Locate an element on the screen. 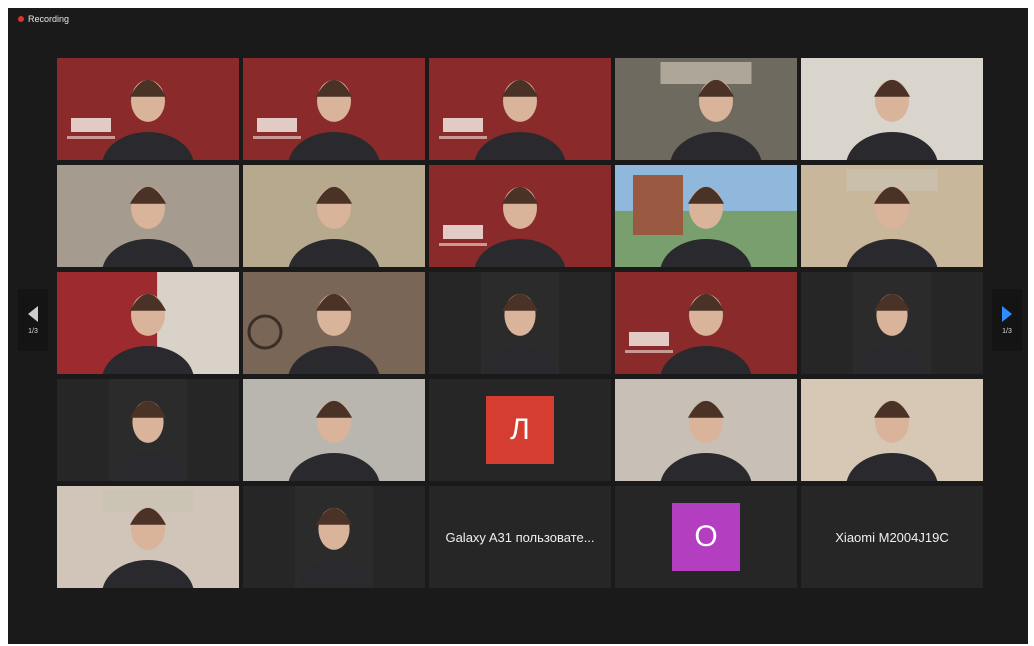 The height and width of the screenshot is (646, 1034). participant-name: Xiaomi M2004J19C is located at coordinates (892, 537).